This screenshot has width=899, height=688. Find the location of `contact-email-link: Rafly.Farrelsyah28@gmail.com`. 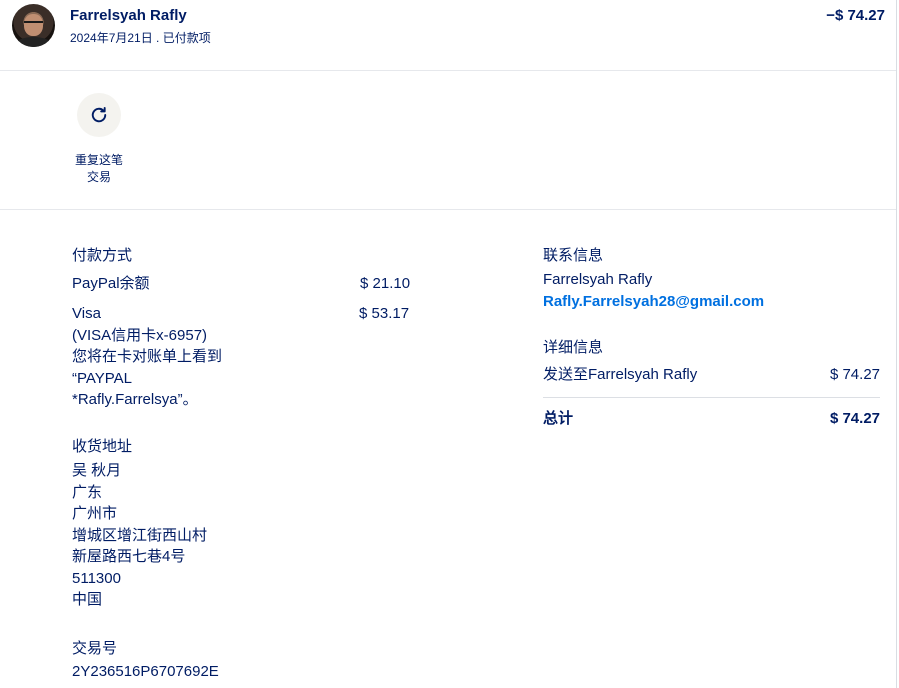

contact-email-link: Rafly.Farrelsyah28@gmail.com is located at coordinates (653, 301).